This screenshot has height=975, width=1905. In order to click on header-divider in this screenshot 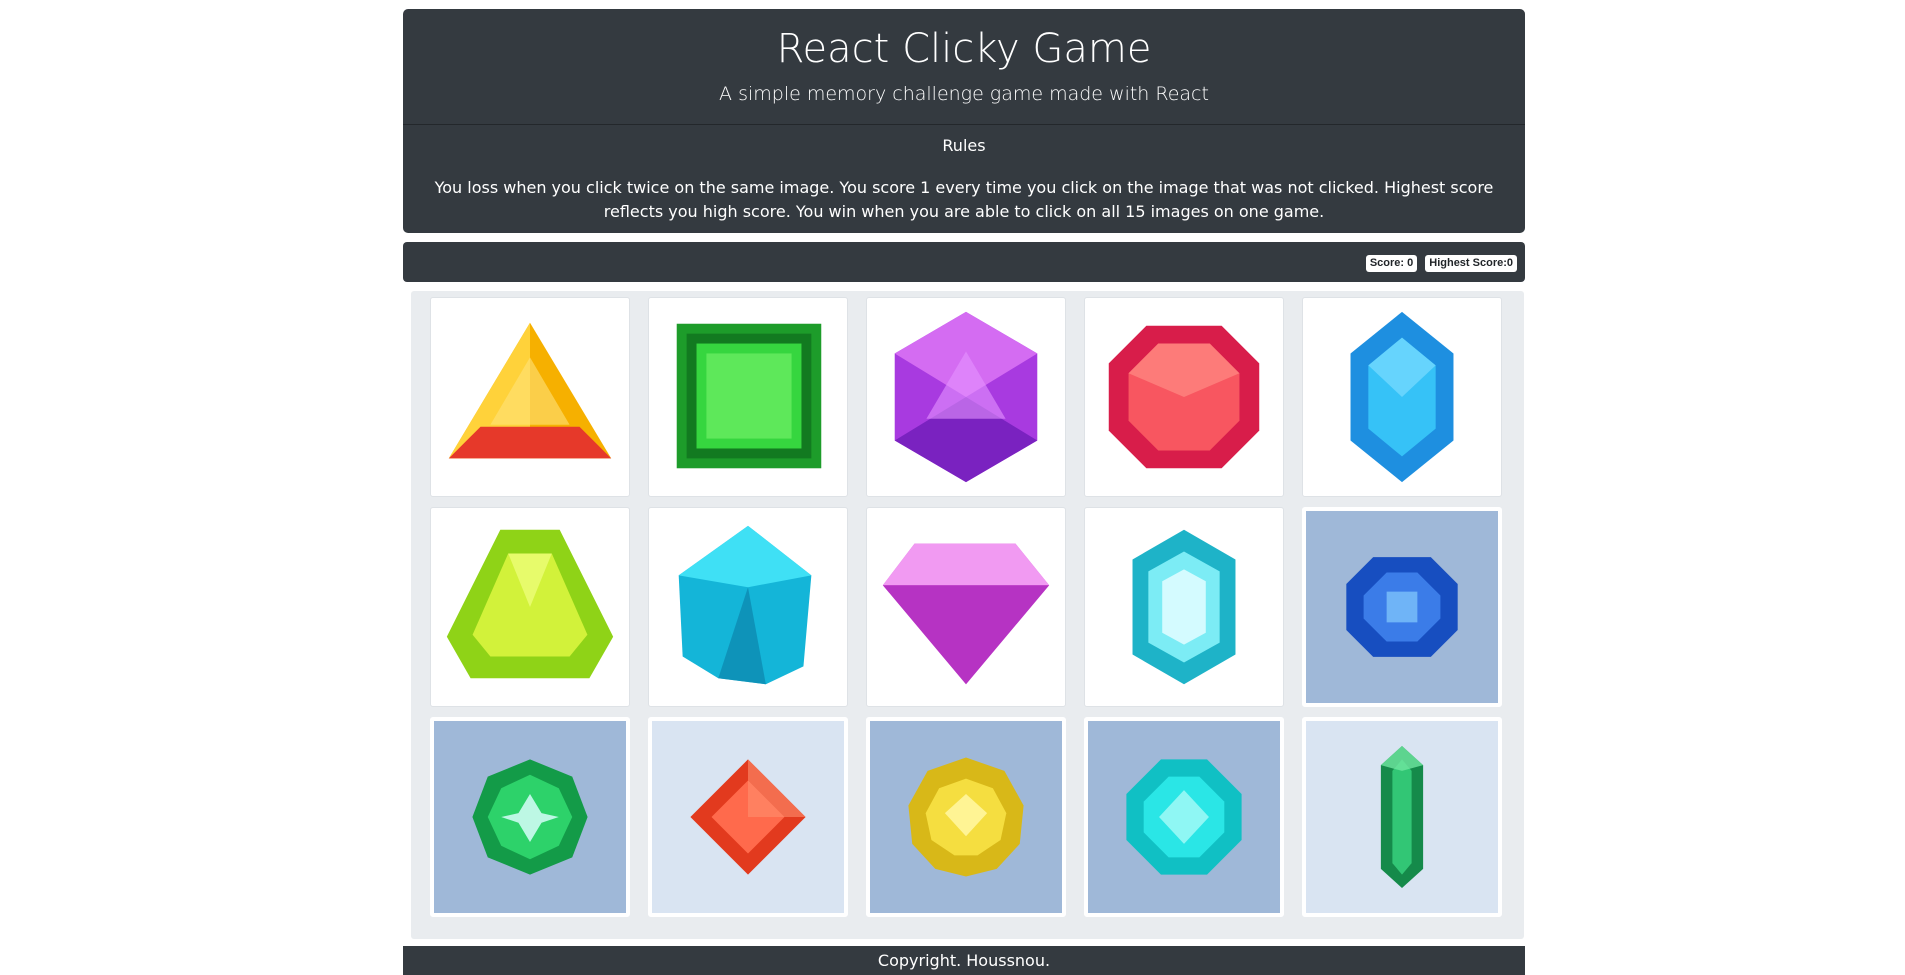, I will do `click(964, 124)`.